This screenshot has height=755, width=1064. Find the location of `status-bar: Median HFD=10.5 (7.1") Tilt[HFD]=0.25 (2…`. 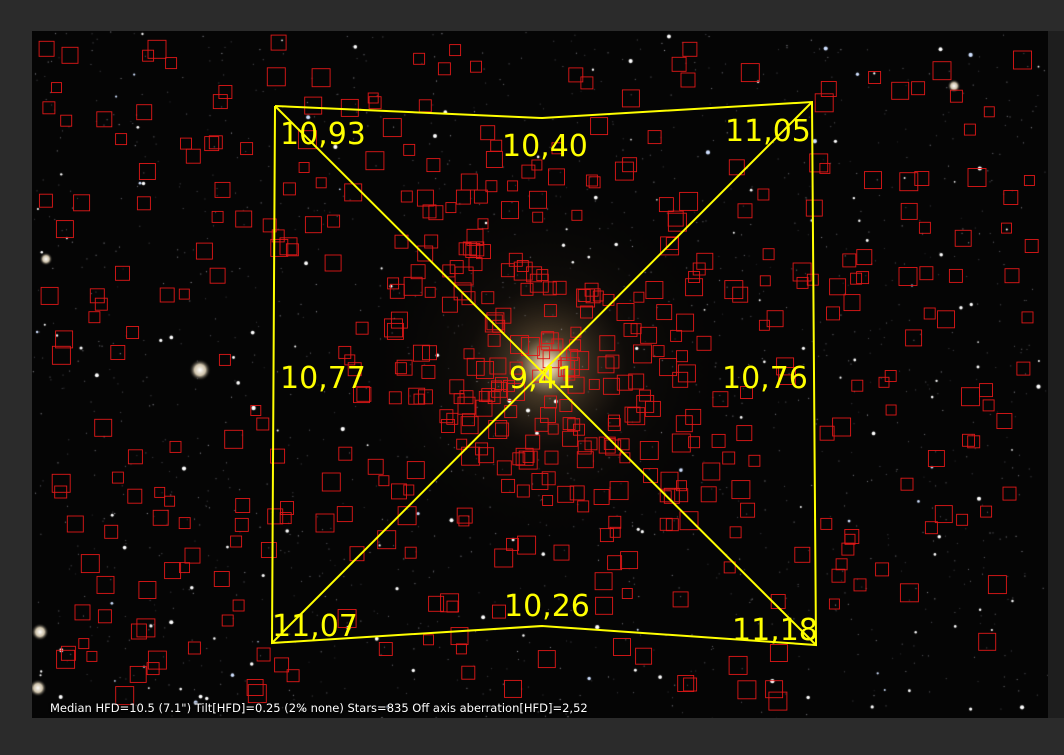

status-bar: Median HFD=10.5 (7.1") Tilt[HFD]=0.25 (2… is located at coordinates (540, 707).